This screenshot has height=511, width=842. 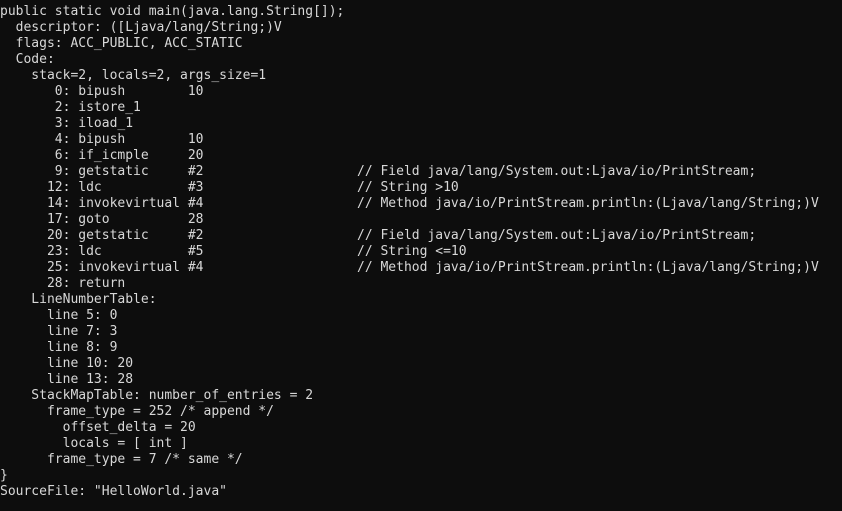 What do you see at coordinates (421, 412) in the screenshot?
I see `terminal-line: frame_type = 252 /* append */` at bounding box center [421, 412].